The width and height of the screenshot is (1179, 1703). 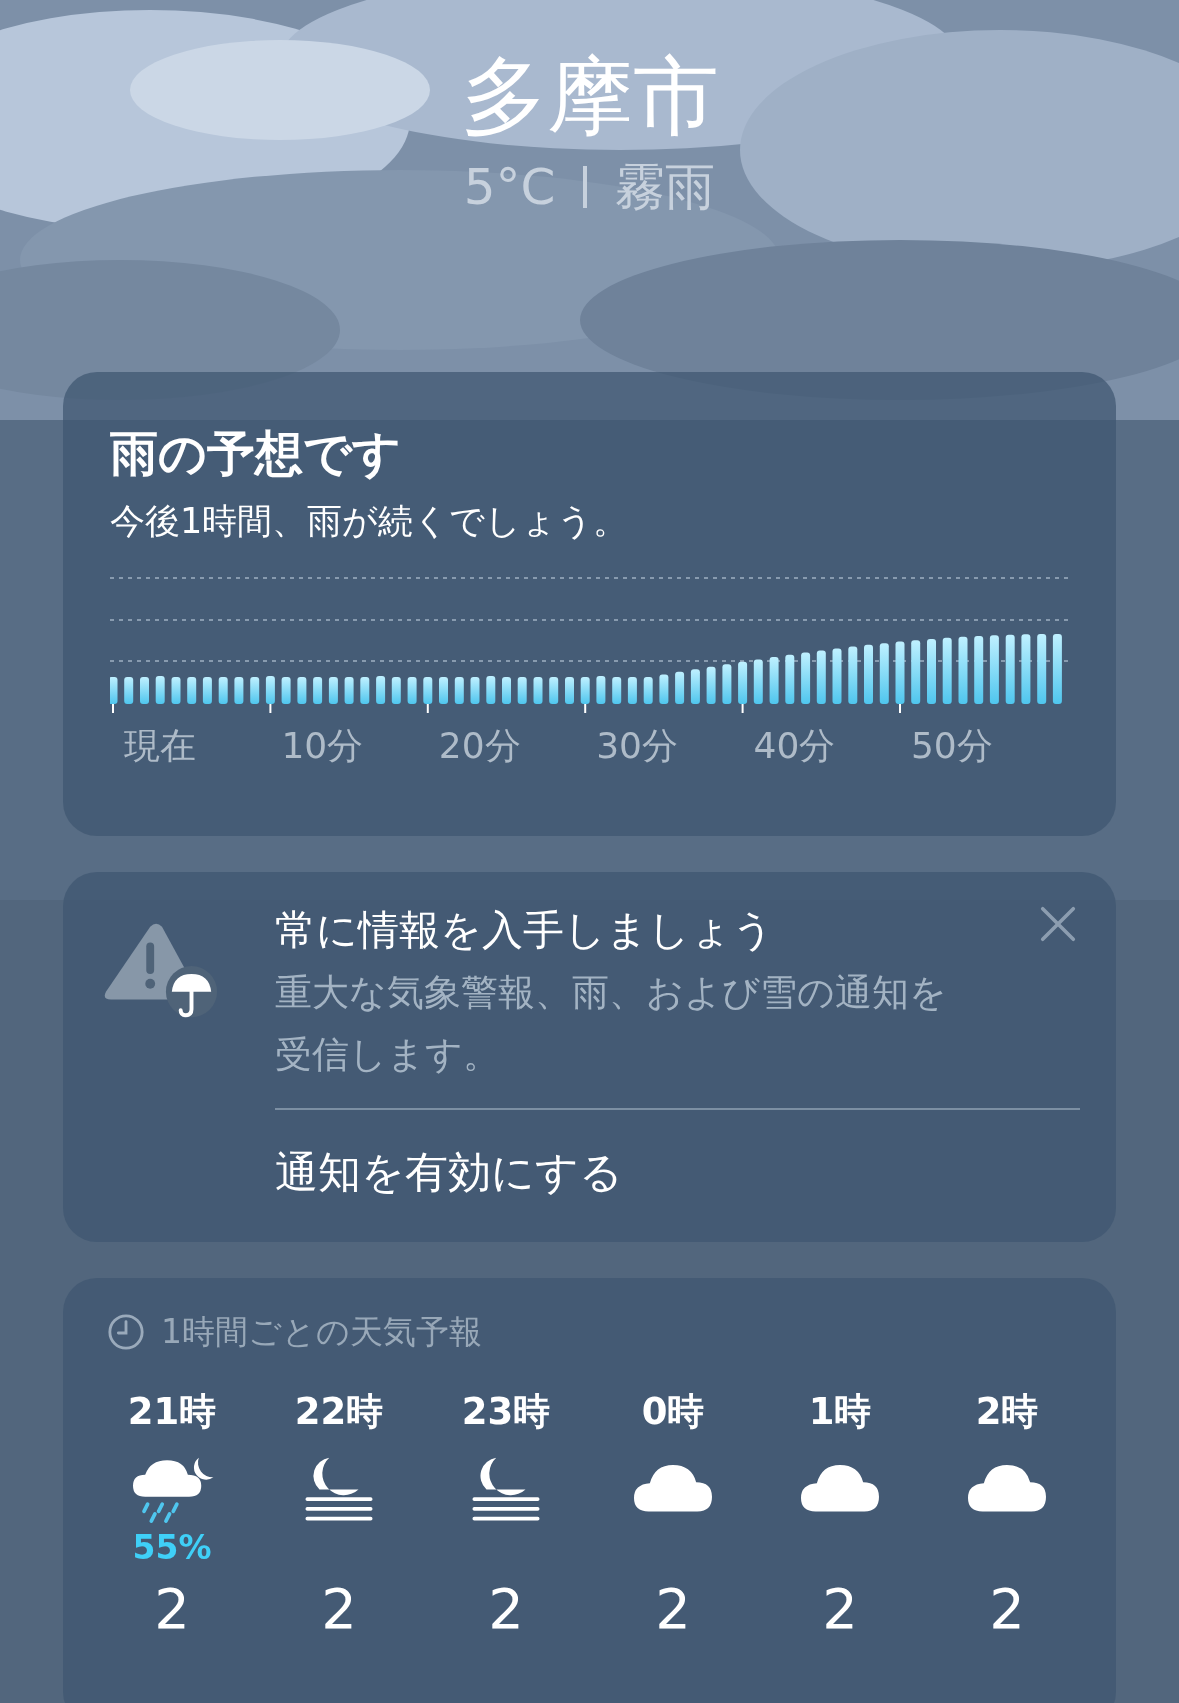 What do you see at coordinates (1058, 924) in the screenshot?
I see `close-icon` at bounding box center [1058, 924].